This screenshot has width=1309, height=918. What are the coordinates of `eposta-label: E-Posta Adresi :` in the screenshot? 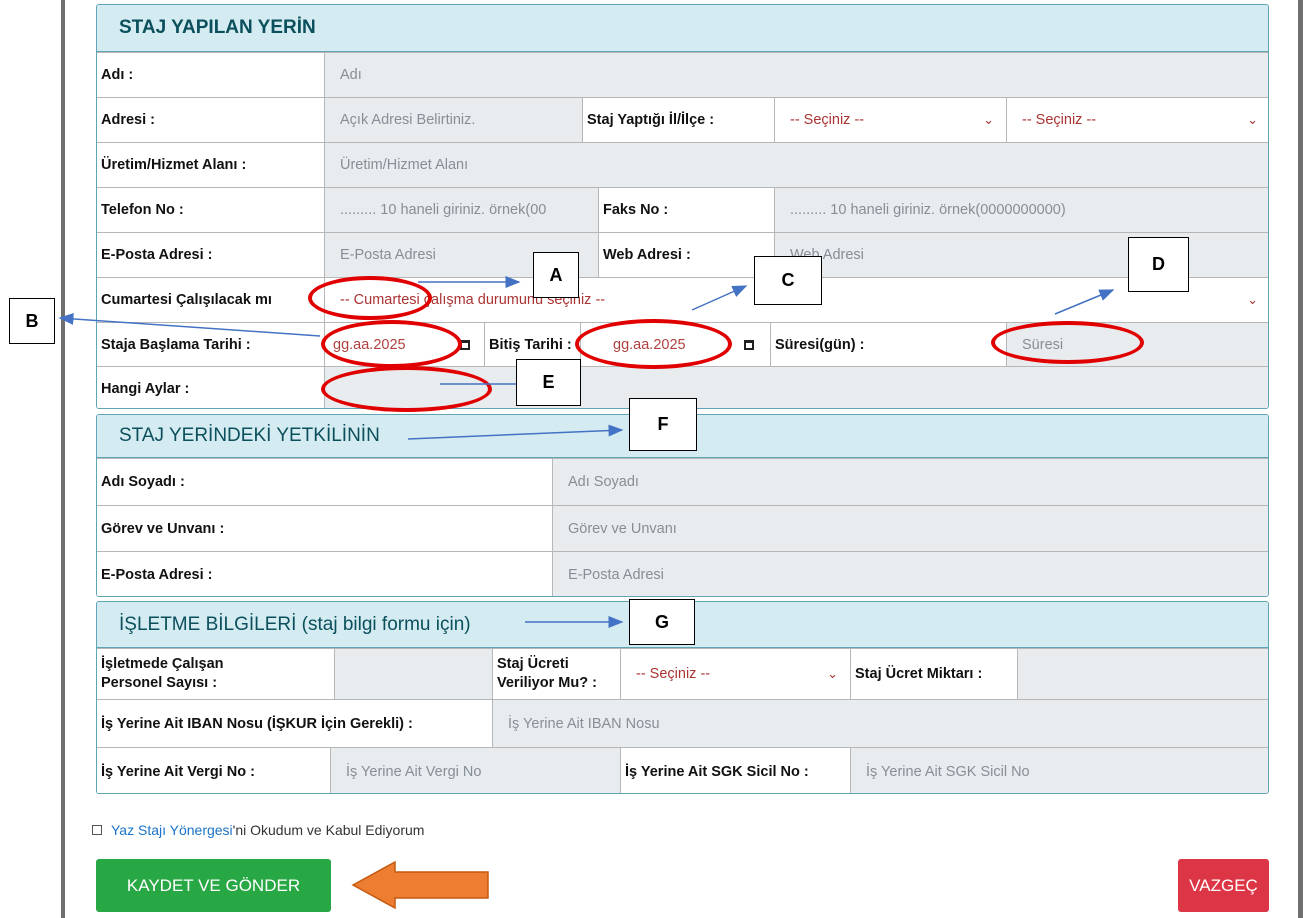 It's located at (211, 255).